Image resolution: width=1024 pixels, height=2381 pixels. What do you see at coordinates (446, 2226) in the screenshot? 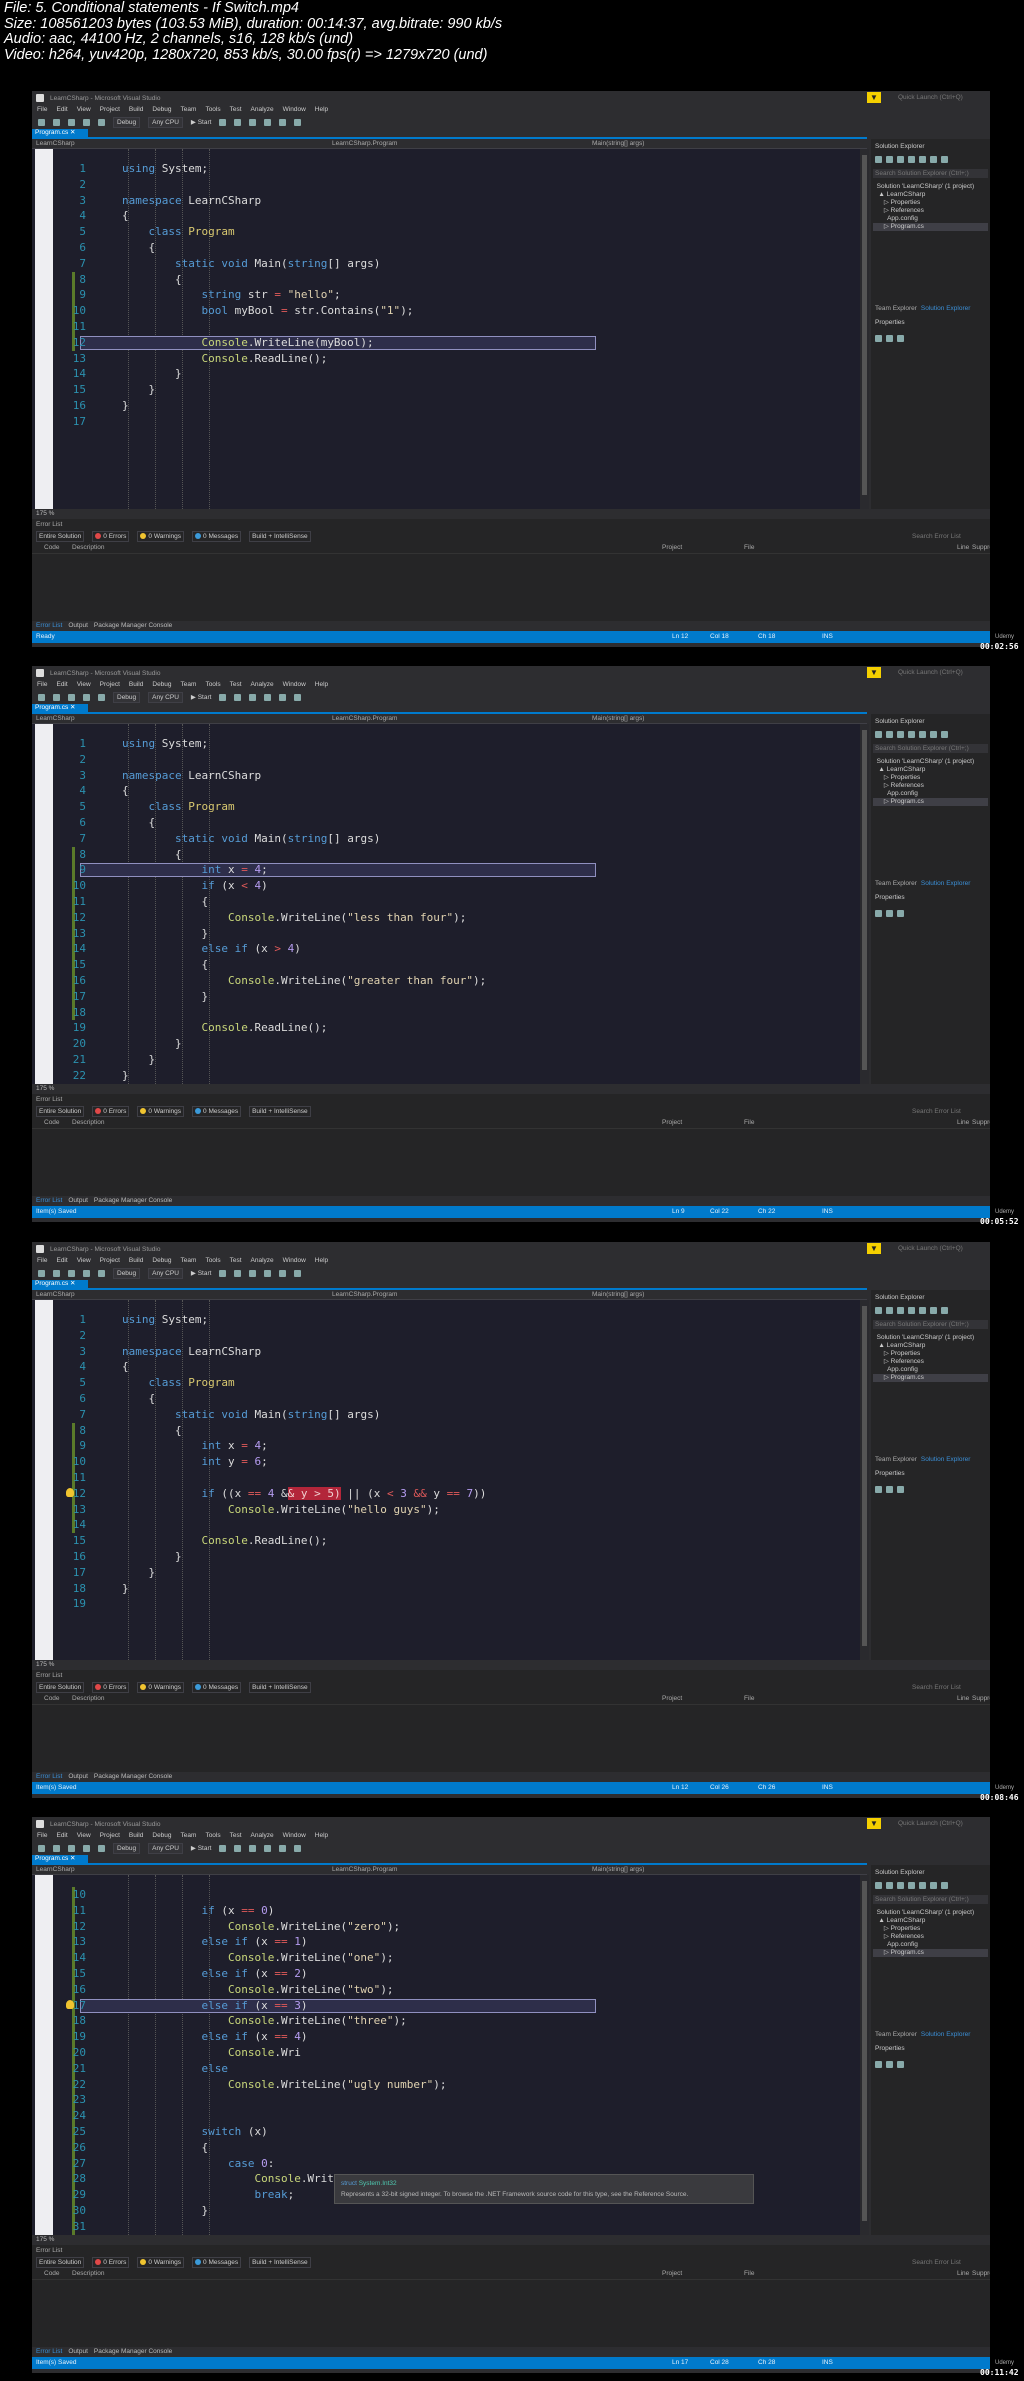
I see `code-line: 31` at bounding box center [446, 2226].